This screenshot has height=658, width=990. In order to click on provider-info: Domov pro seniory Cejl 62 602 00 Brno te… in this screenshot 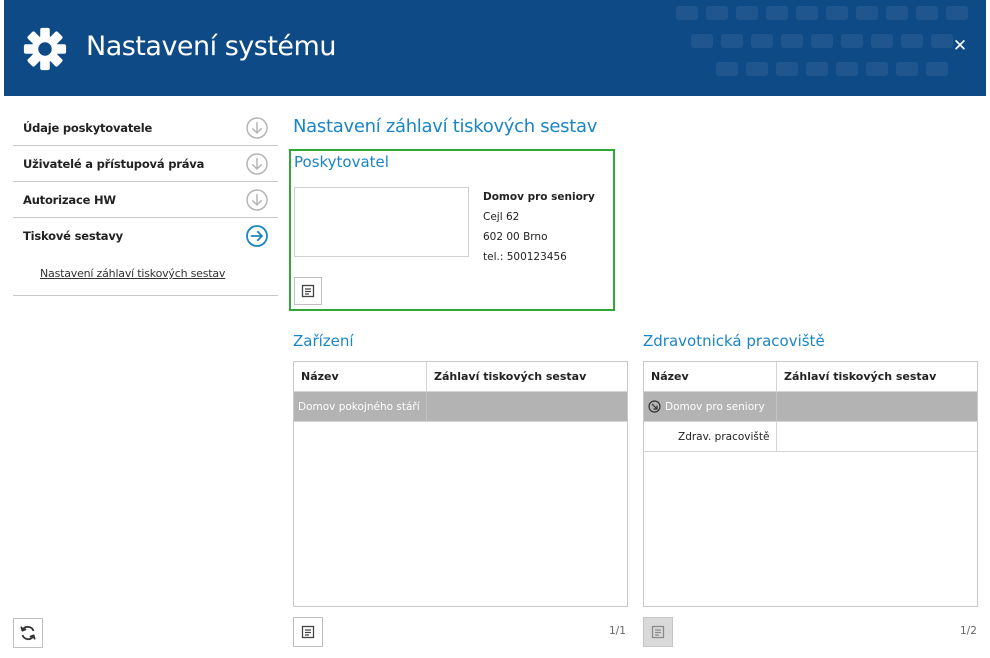, I will do `click(539, 227)`.